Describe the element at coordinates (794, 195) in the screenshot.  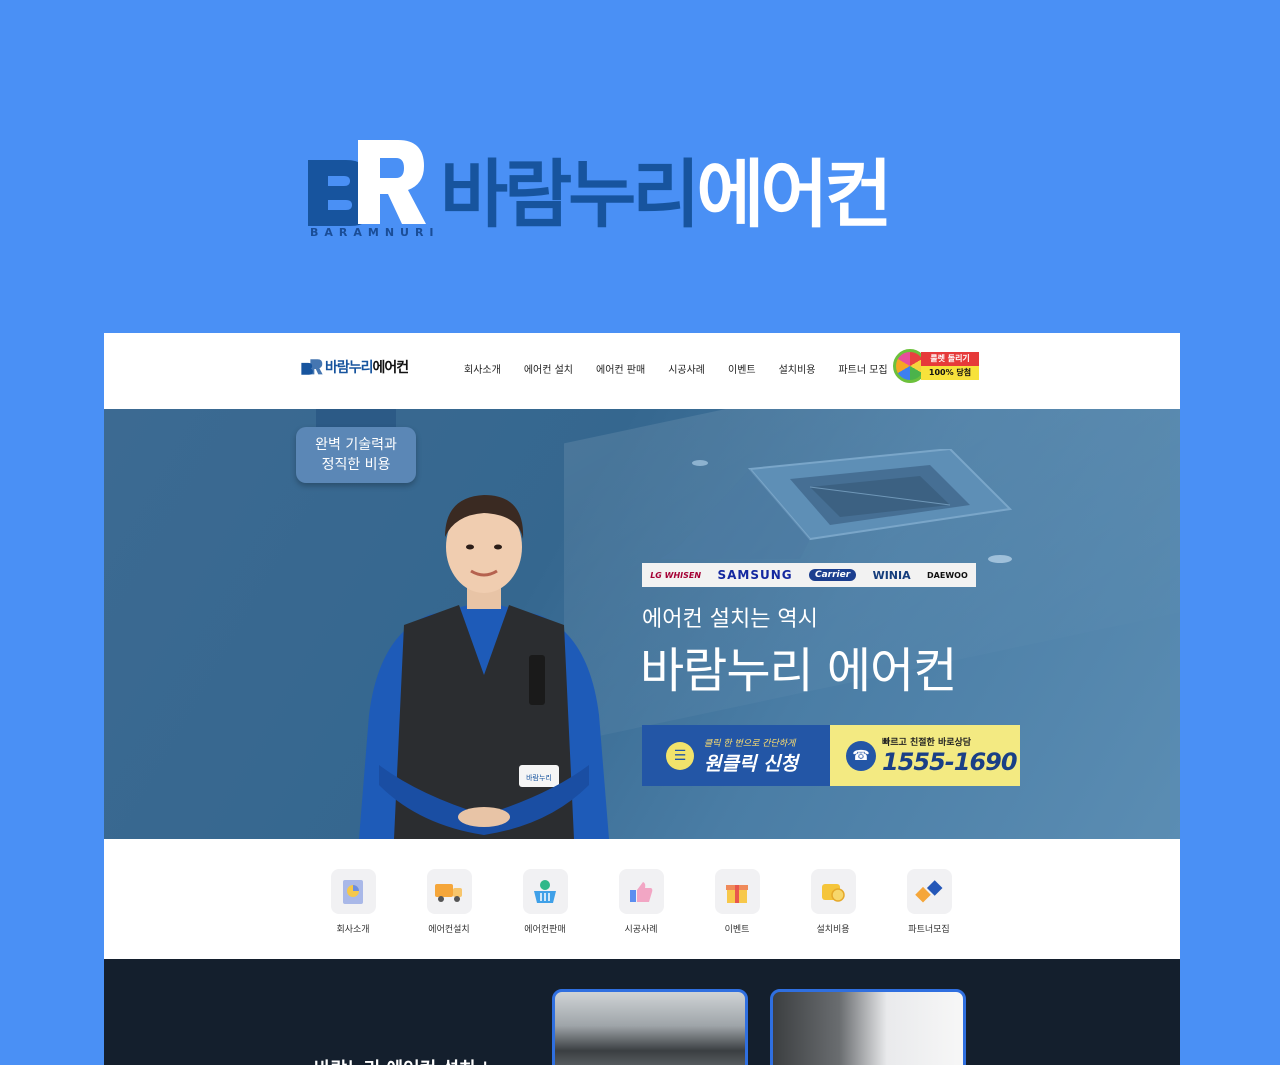
I see `brand-name-white: 에어컨` at that location.